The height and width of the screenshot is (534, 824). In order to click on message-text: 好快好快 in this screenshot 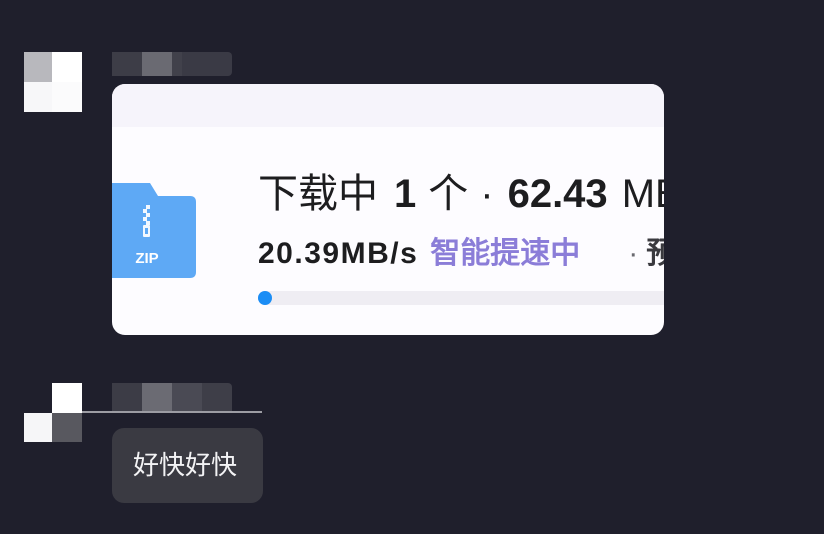, I will do `click(185, 465)`.